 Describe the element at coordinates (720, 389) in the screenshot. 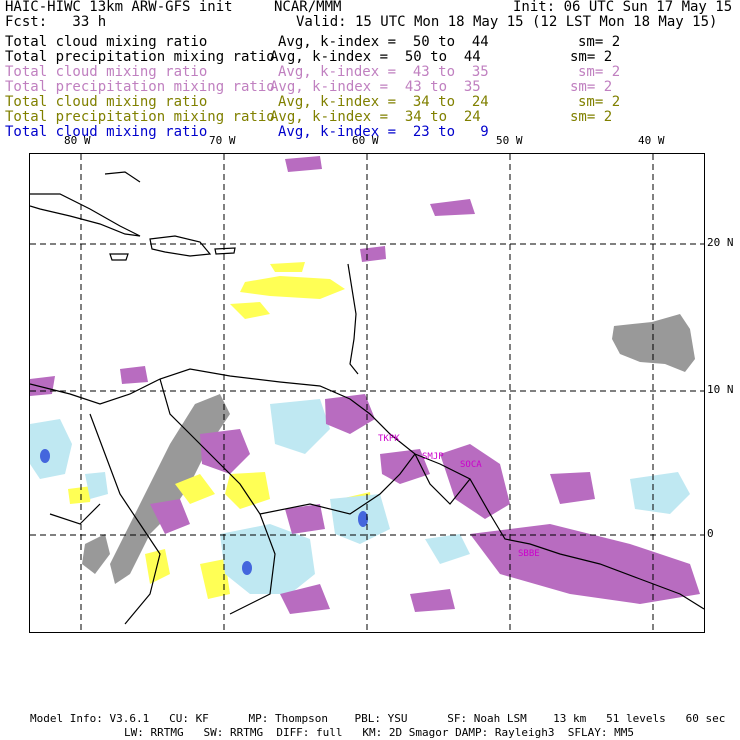

I see `lat-label-10n: 10 N` at that location.